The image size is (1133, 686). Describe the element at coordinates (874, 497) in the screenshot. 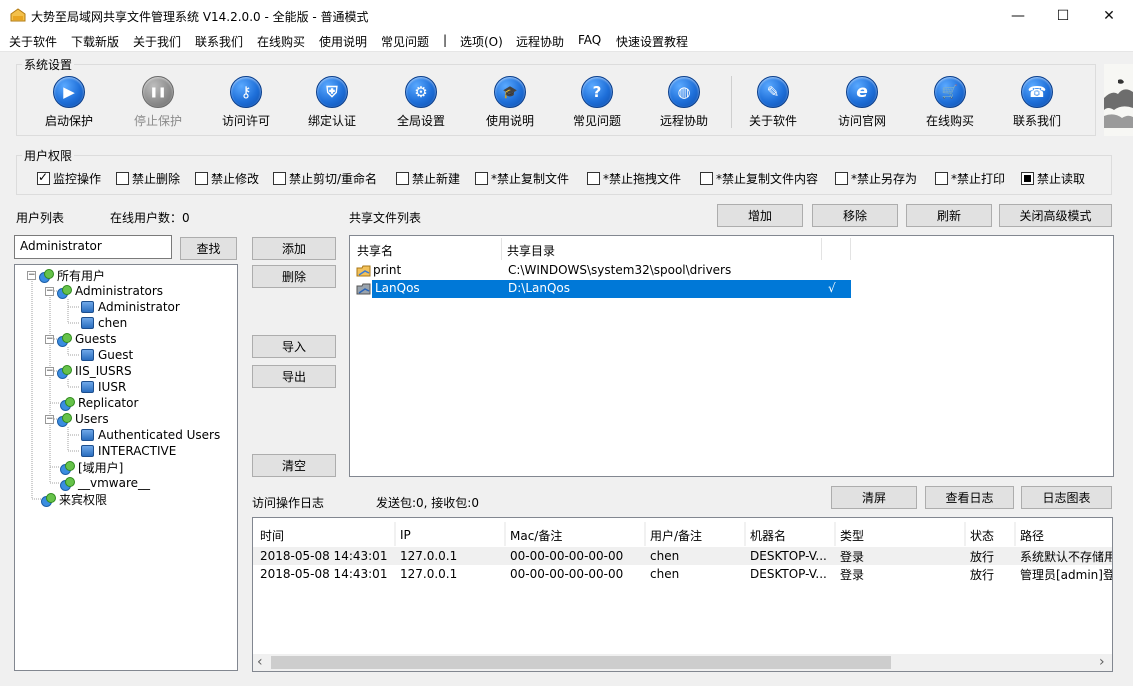

I see `clear-screen-button: 清屏` at that location.